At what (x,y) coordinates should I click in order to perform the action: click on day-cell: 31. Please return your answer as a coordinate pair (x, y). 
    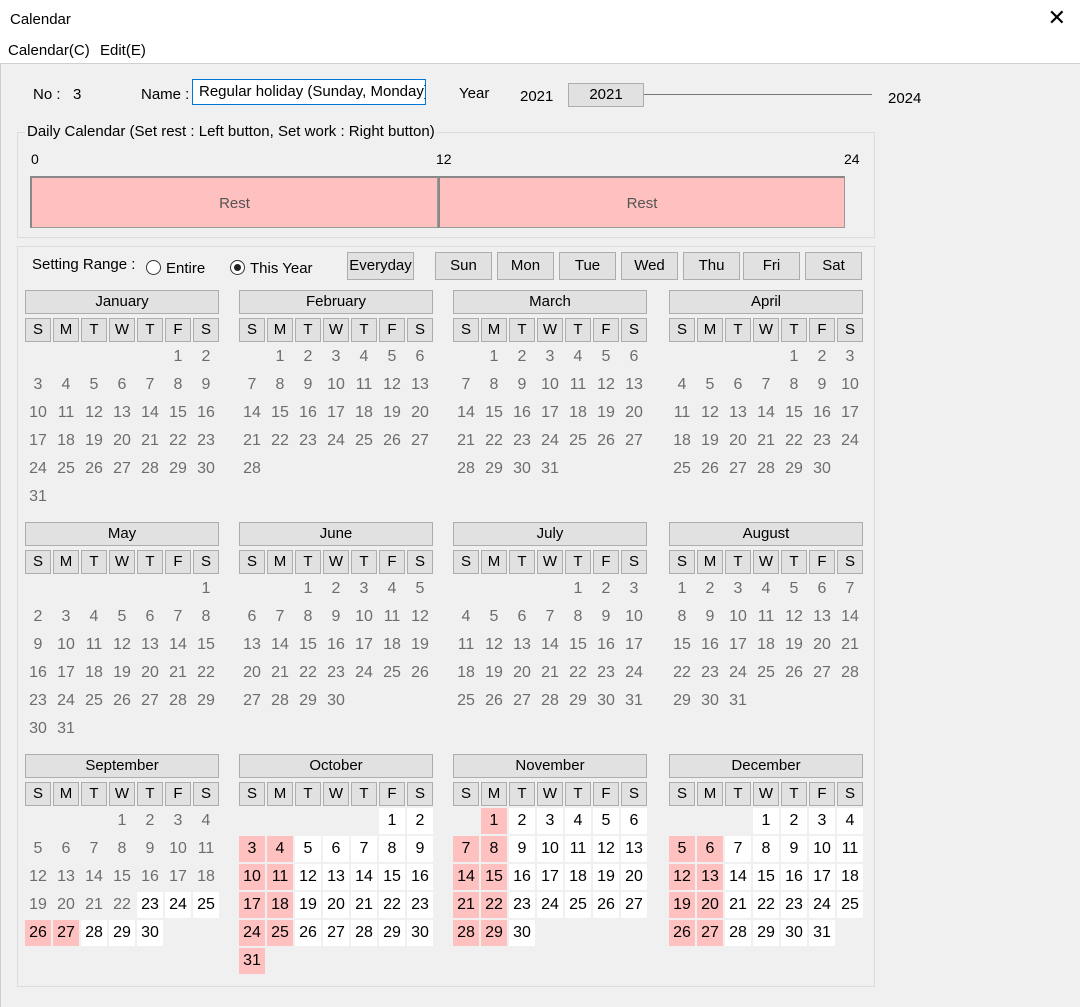
    Looking at the image, I should click on (822, 933).